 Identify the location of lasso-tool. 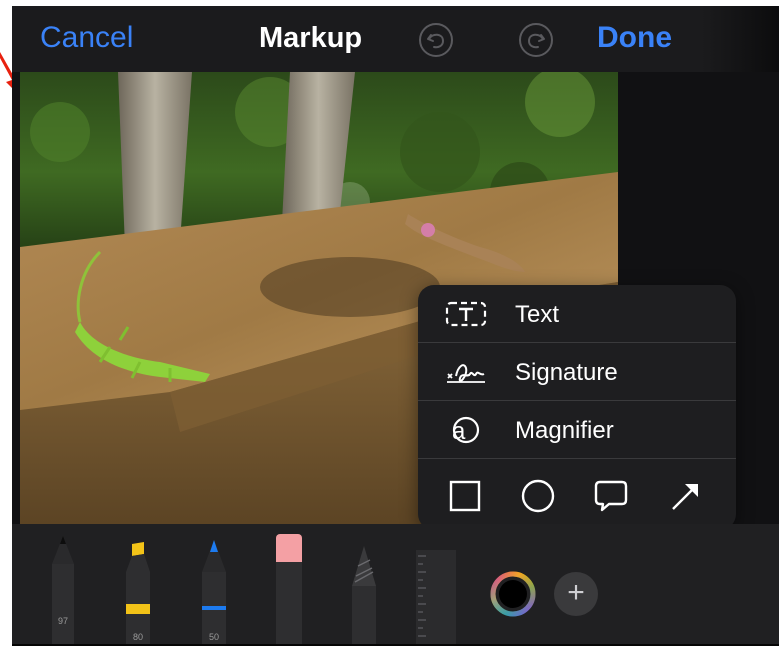
(364, 596).